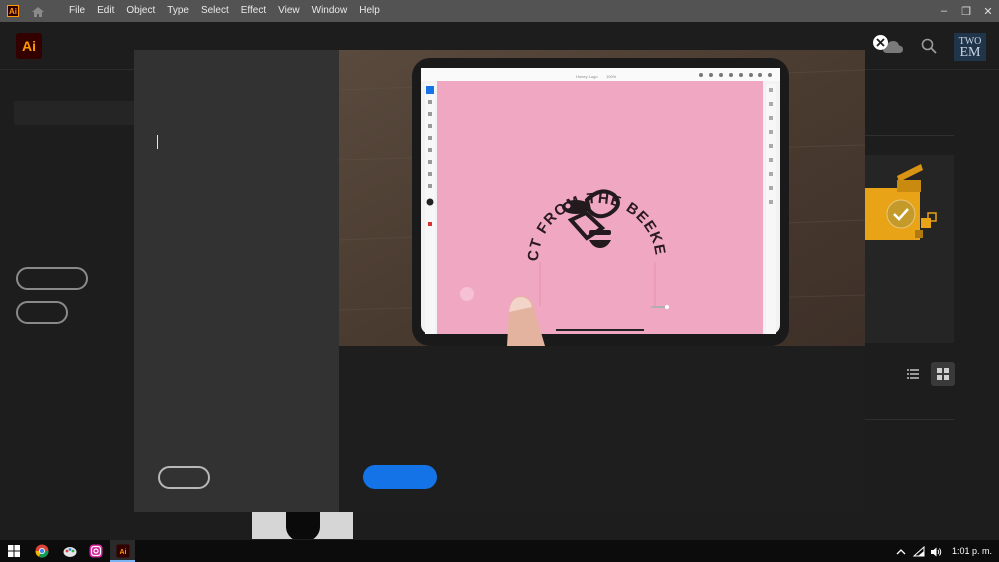 The image size is (999, 562). I want to click on menu-file: File, so click(77, 11).